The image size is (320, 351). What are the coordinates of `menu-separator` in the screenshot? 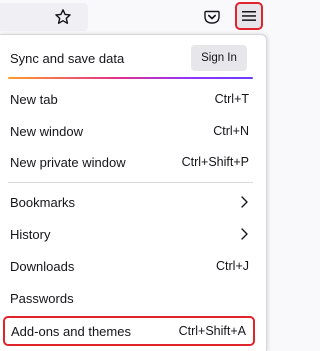 It's located at (130, 182).